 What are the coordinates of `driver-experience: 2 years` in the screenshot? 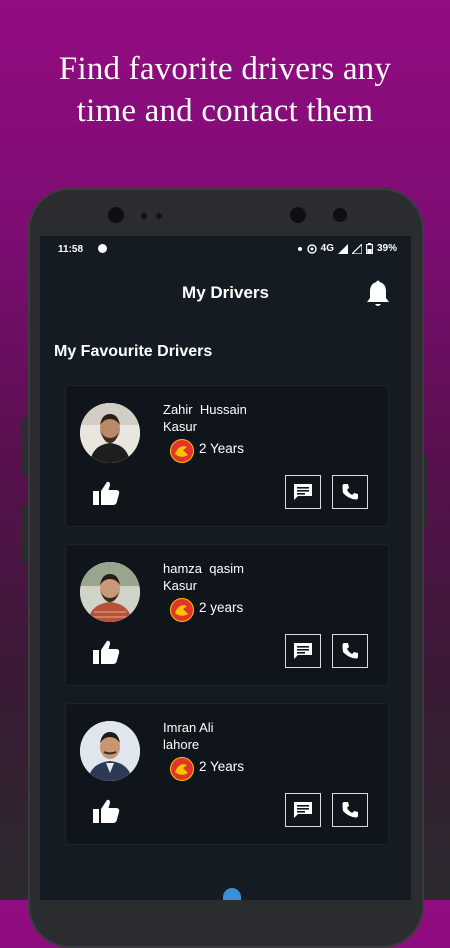 It's located at (221, 607).